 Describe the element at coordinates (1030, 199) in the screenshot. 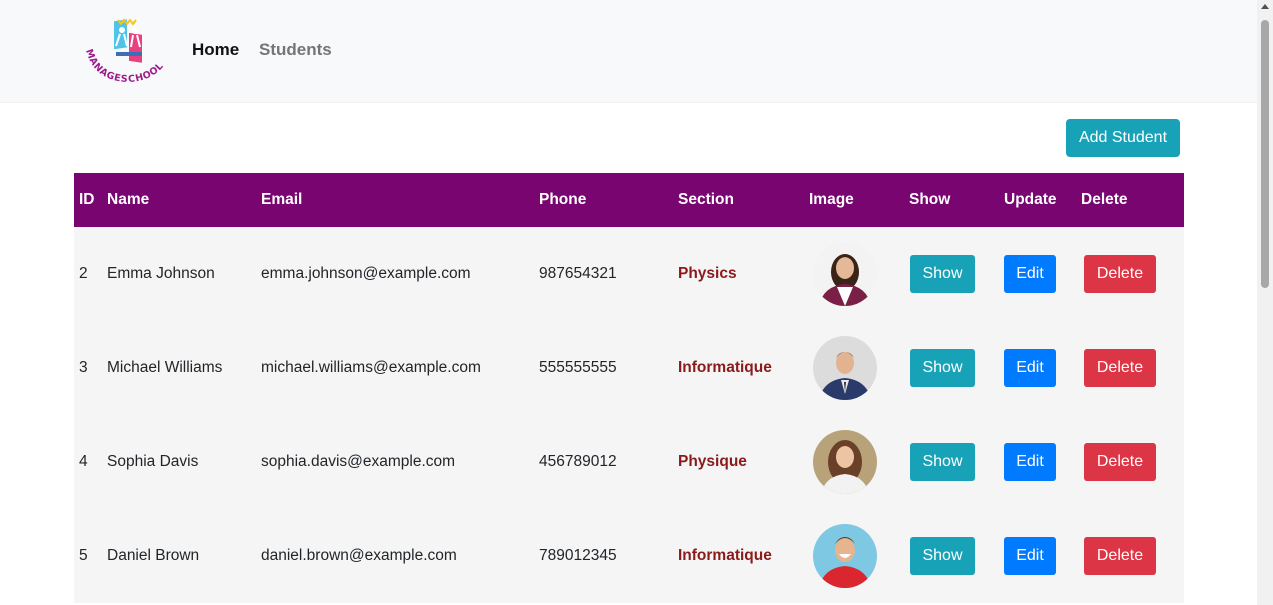

I see `header-update: Update` at that location.